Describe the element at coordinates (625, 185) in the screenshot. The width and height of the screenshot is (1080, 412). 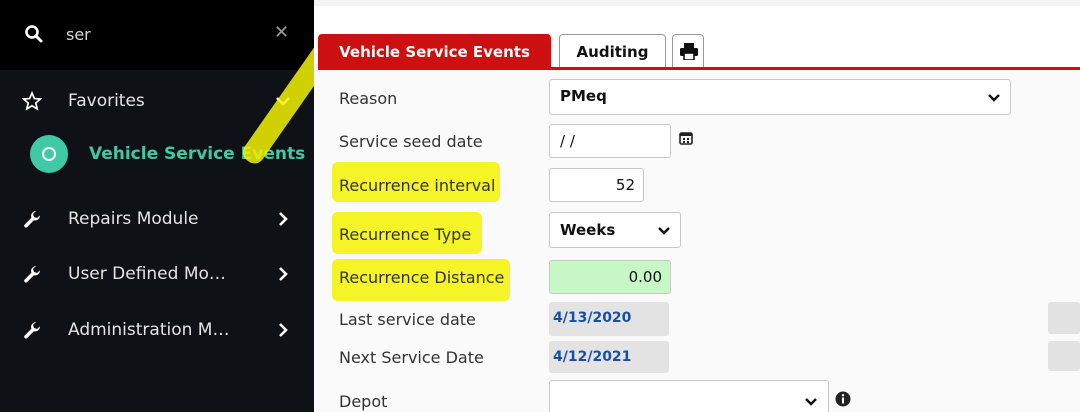
I see `recurrence-interval-value: 52` at that location.